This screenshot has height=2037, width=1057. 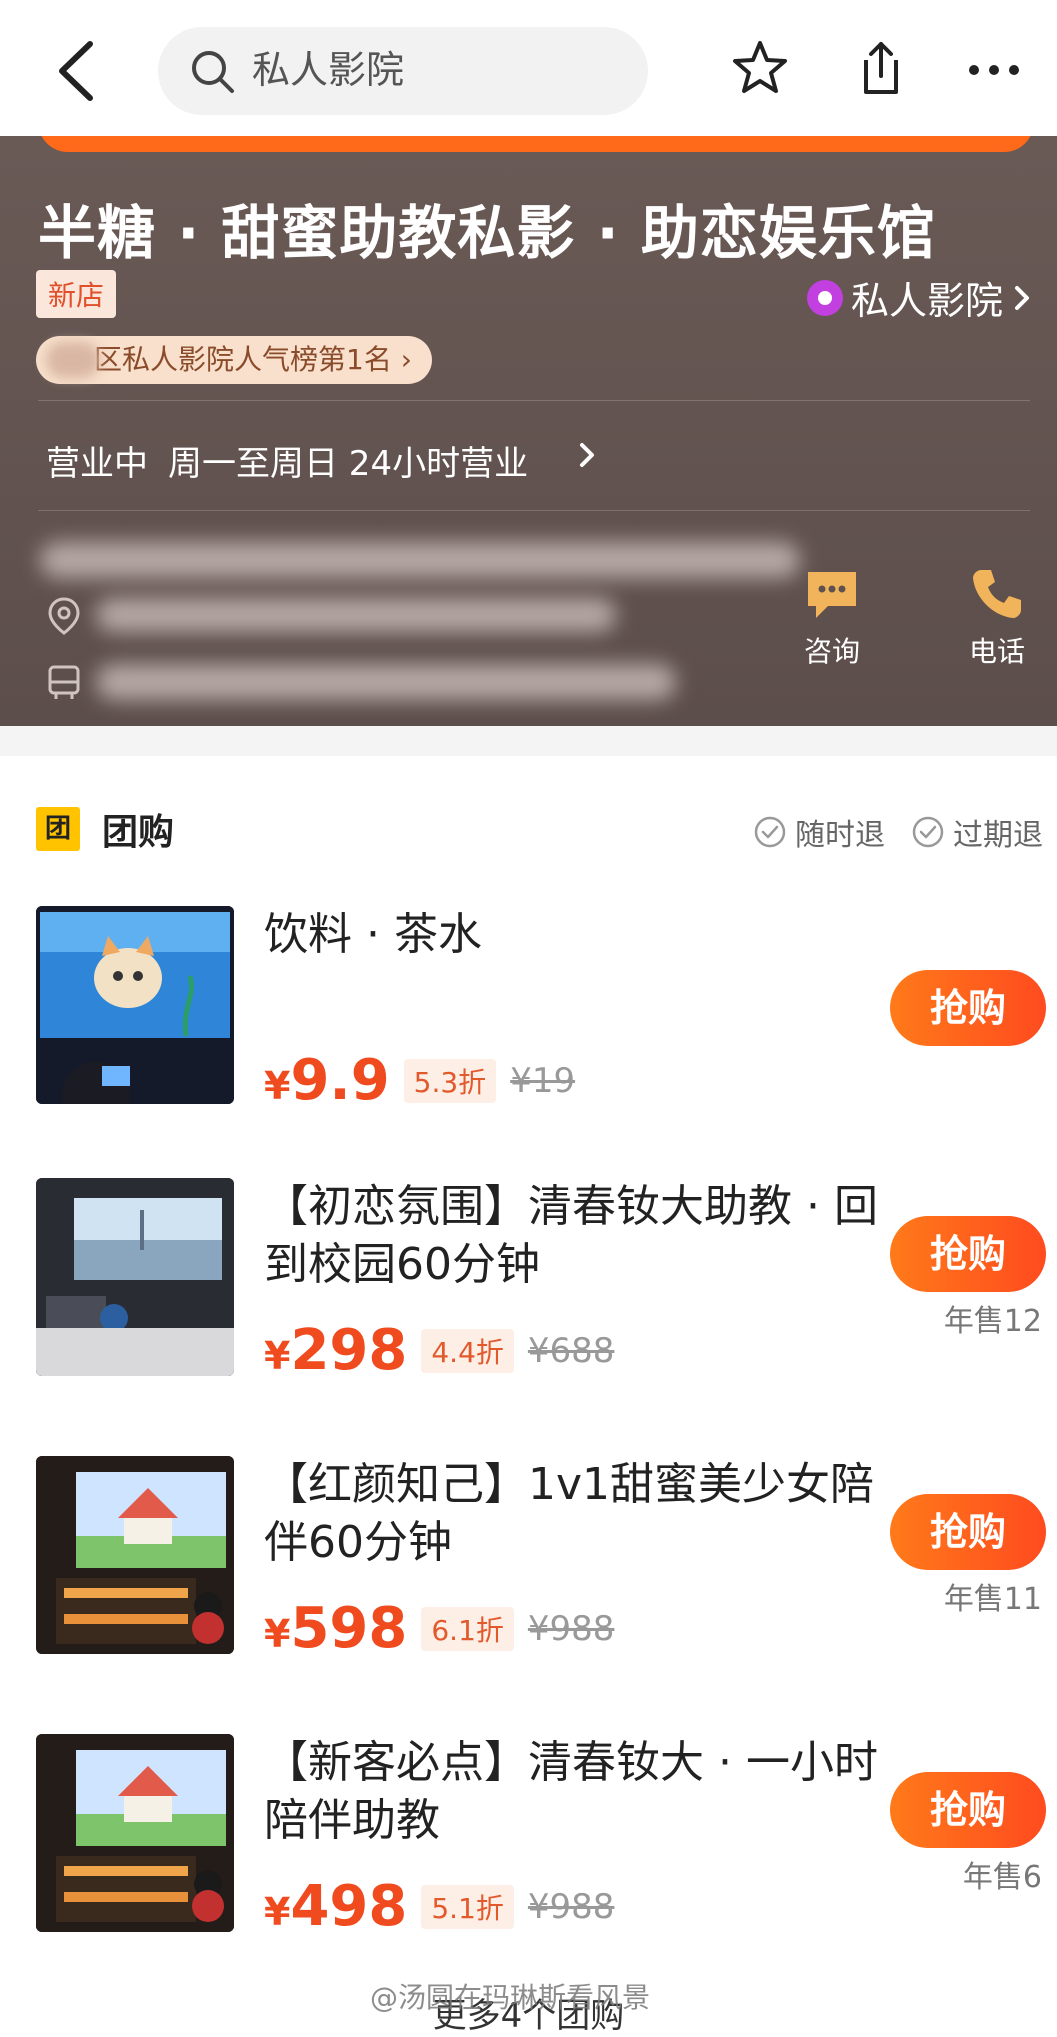 I want to click on policy-anytime-refund: 随时退, so click(x=819, y=832).